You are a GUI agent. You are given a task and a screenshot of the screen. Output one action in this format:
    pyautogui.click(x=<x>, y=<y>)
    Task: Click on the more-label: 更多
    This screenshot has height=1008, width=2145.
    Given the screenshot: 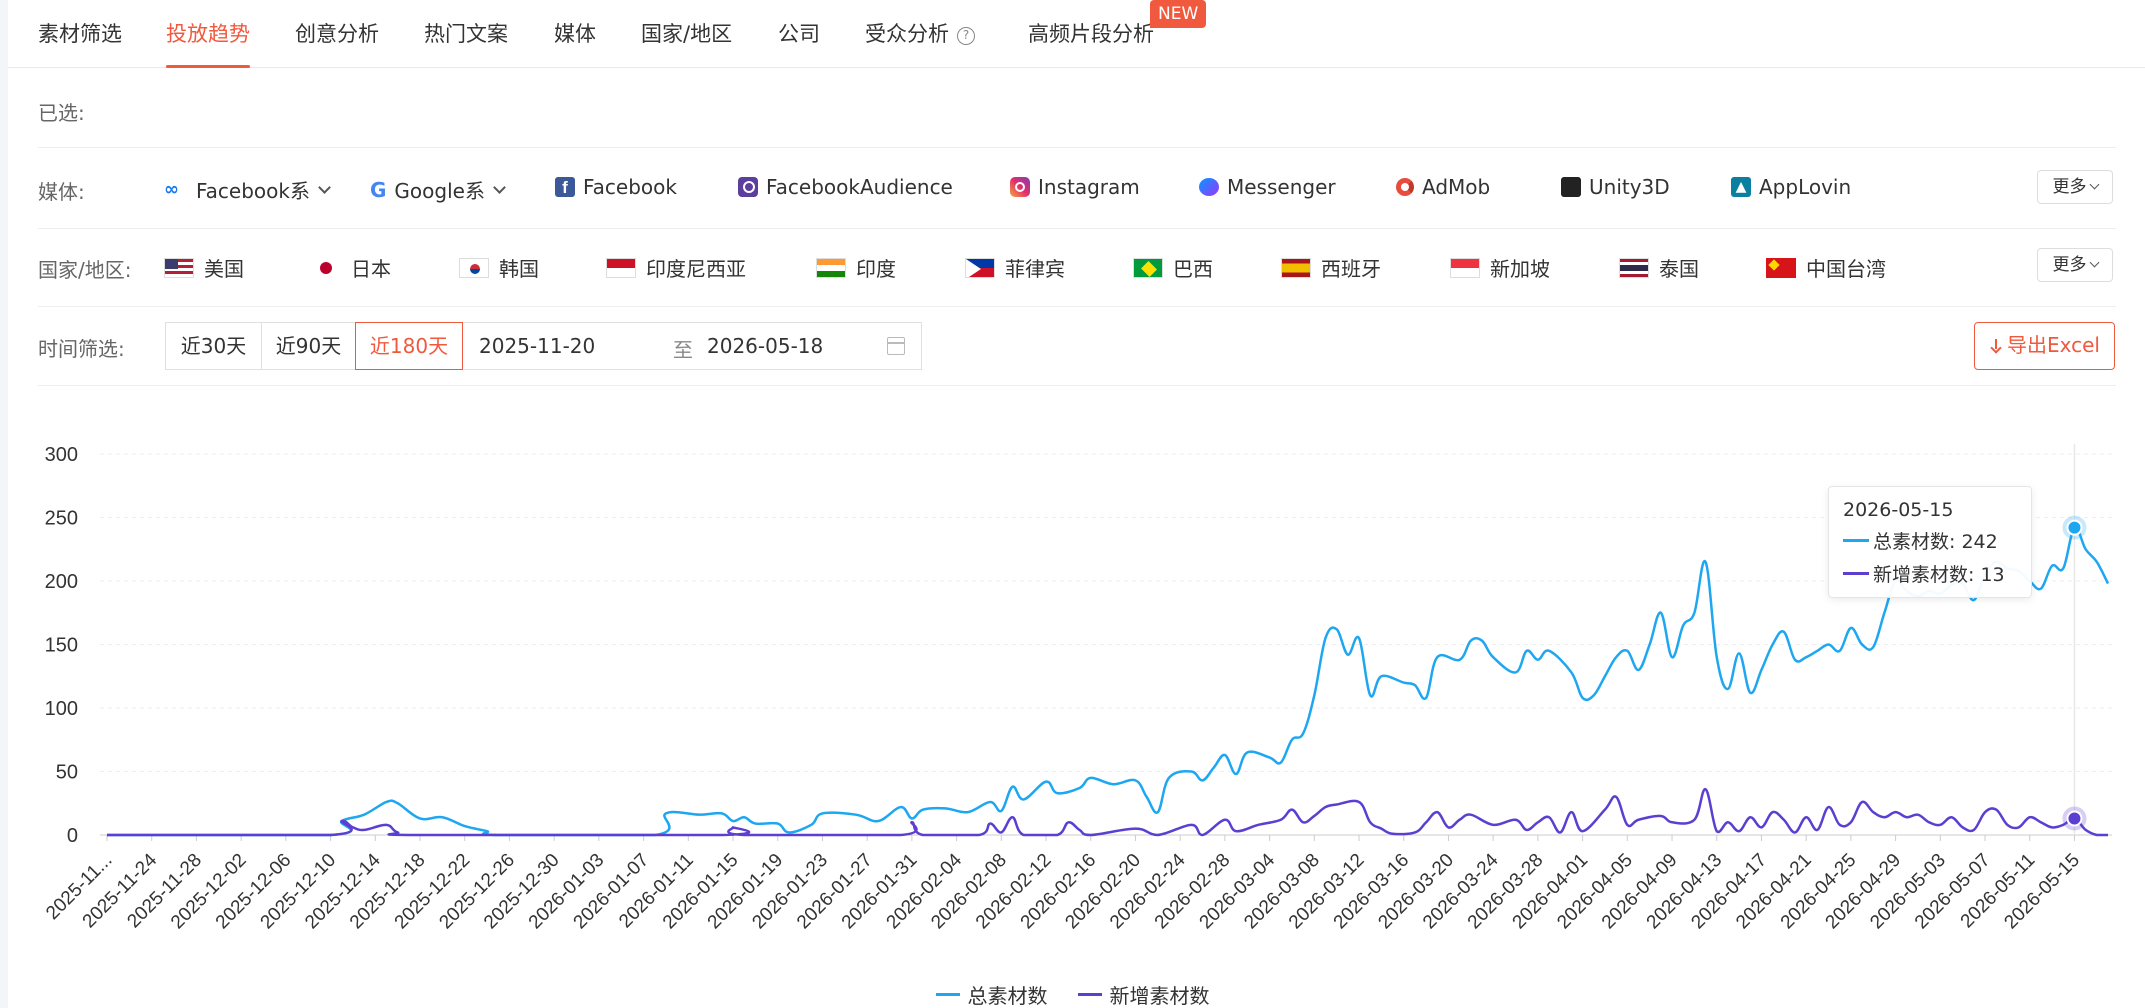 What is the action you would take?
    pyautogui.click(x=2069, y=187)
    